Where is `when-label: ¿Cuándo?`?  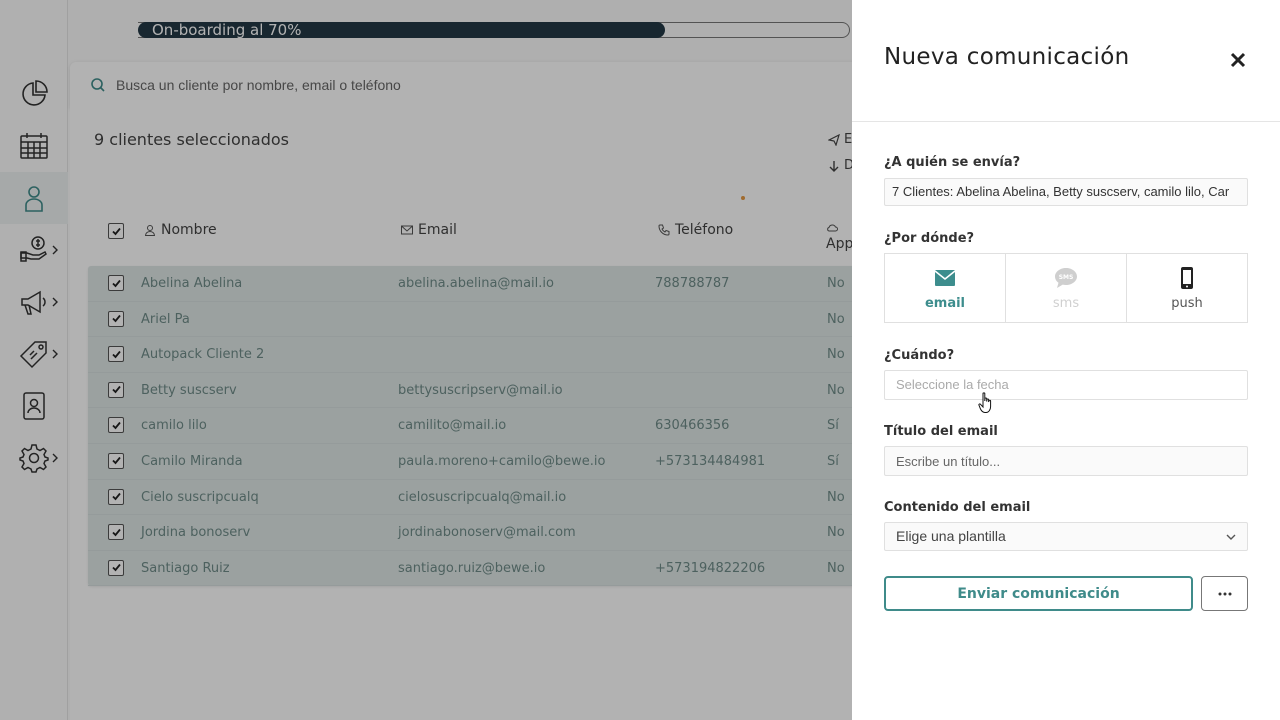 when-label: ¿Cuándo? is located at coordinates (919, 355).